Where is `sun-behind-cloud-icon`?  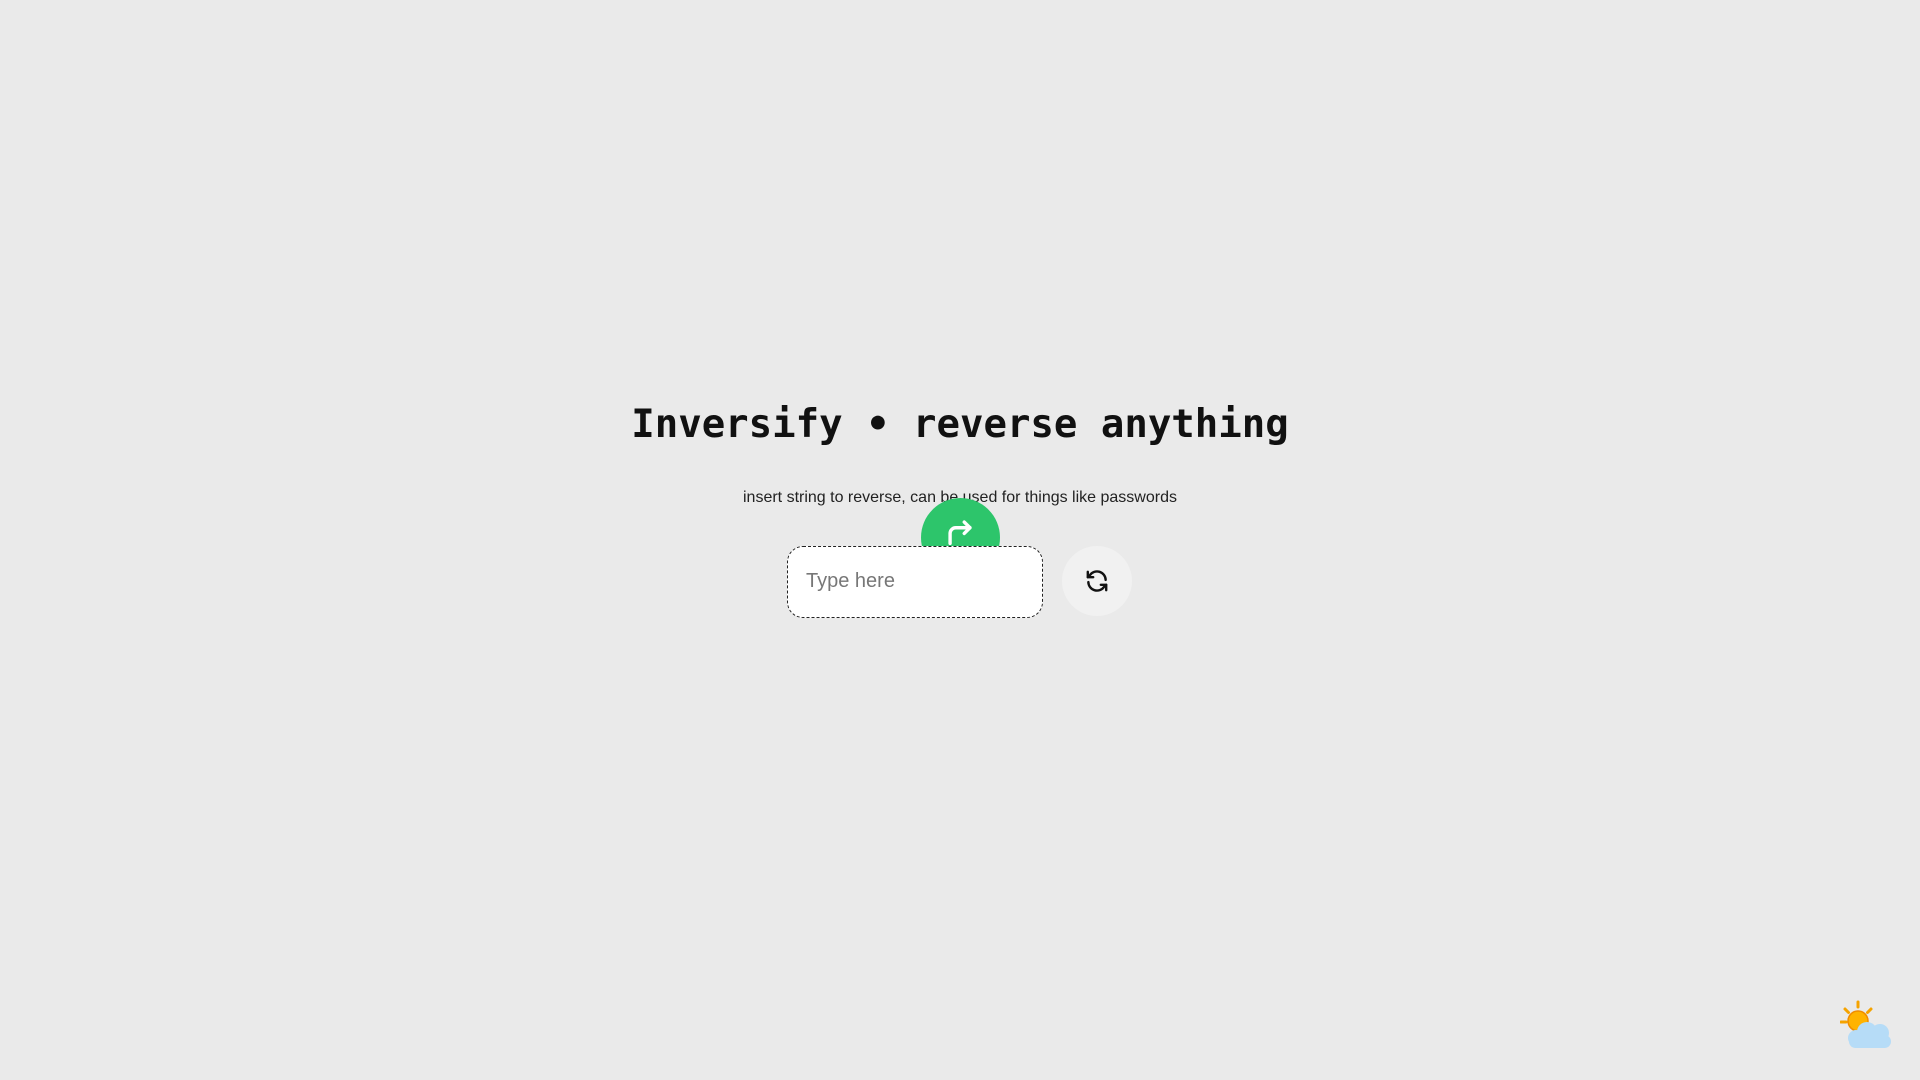 sun-behind-cloud-icon is located at coordinates (1865, 1024).